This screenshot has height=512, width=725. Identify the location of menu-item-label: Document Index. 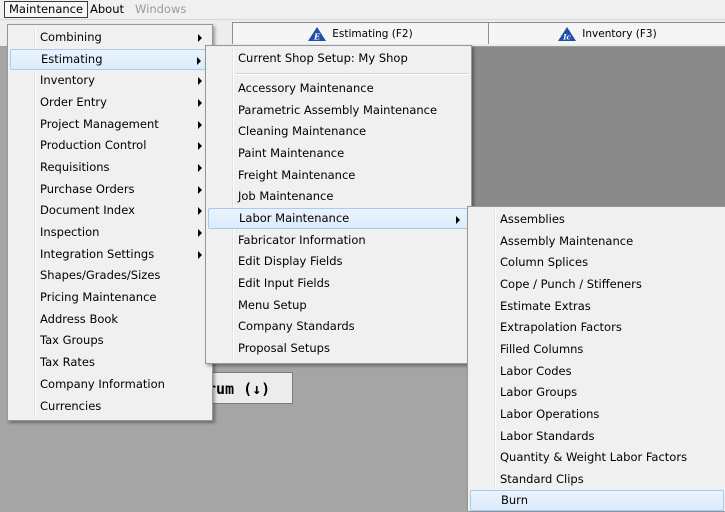
(87, 210).